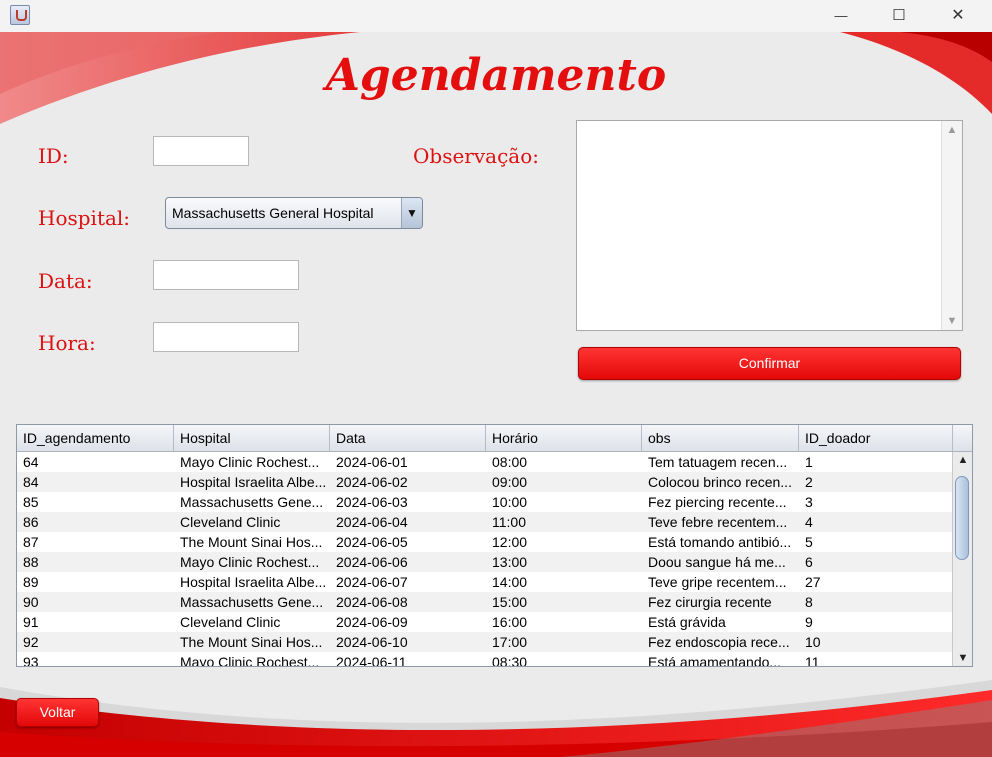 Image resolution: width=992 pixels, height=757 pixels. Describe the element at coordinates (372, 502) in the screenshot. I see `table-cell: 2024-06-03` at that location.